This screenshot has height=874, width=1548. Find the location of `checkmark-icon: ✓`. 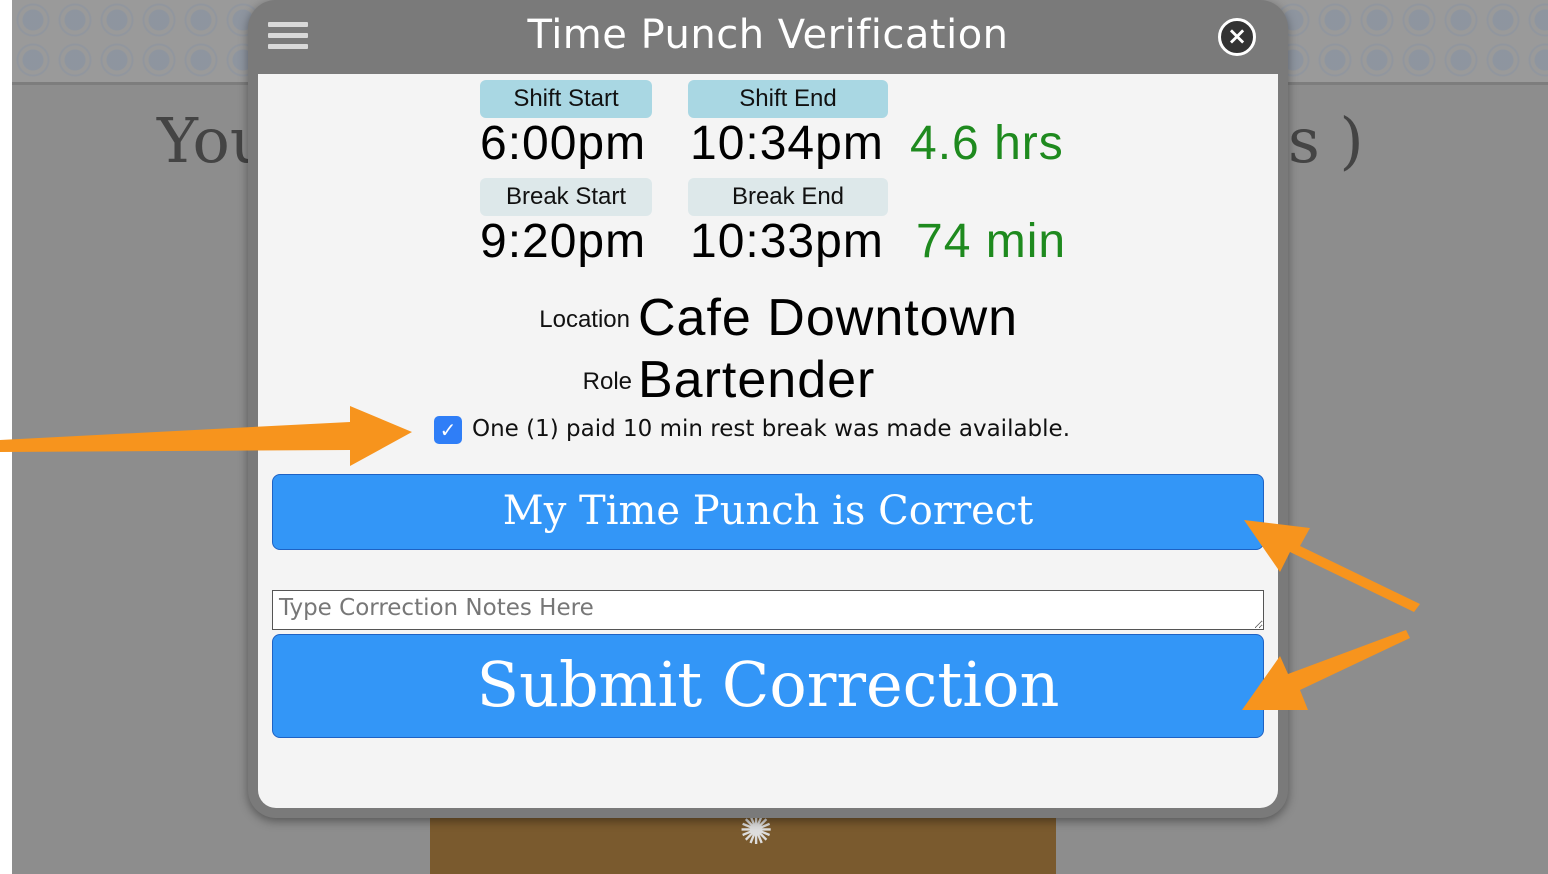

checkmark-icon: ✓ is located at coordinates (448, 430).